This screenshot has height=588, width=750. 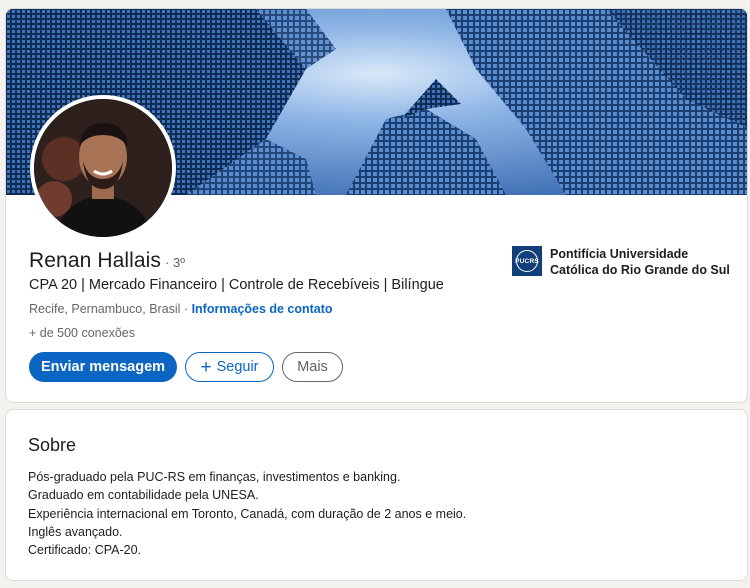 What do you see at coordinates (103, 367) in the screenshot?
I see `send-message-button: Enviar mensagem` at bounding box center [103, 367].